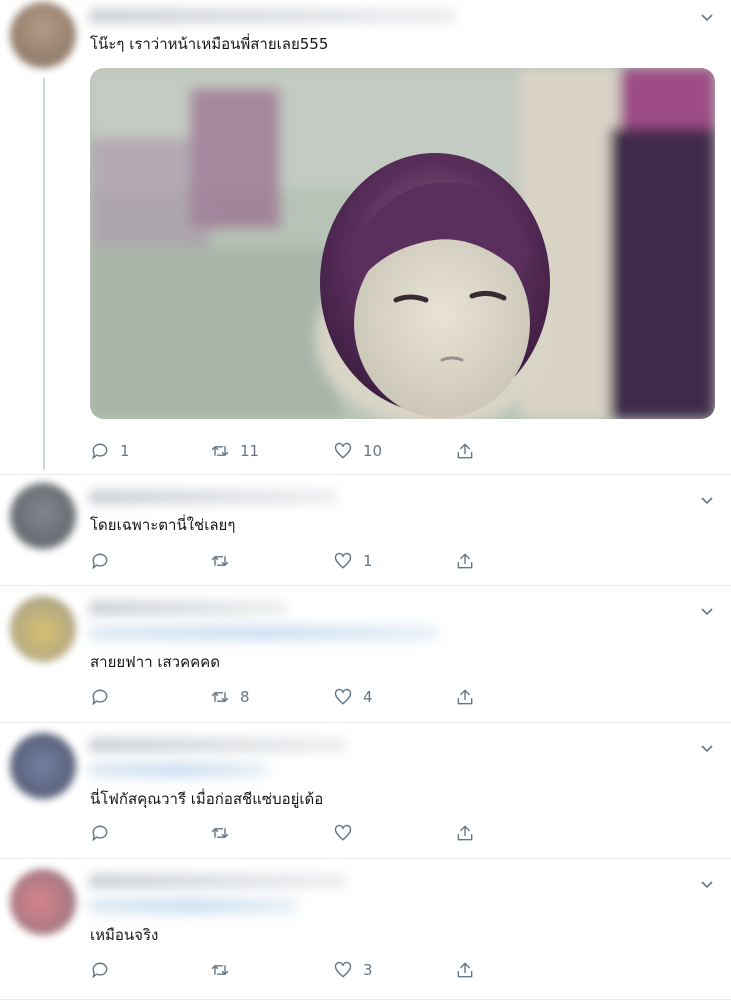 The width and height of the screenshot is (731, 1000). I want to click on tweet-actions, so click(290, 833).